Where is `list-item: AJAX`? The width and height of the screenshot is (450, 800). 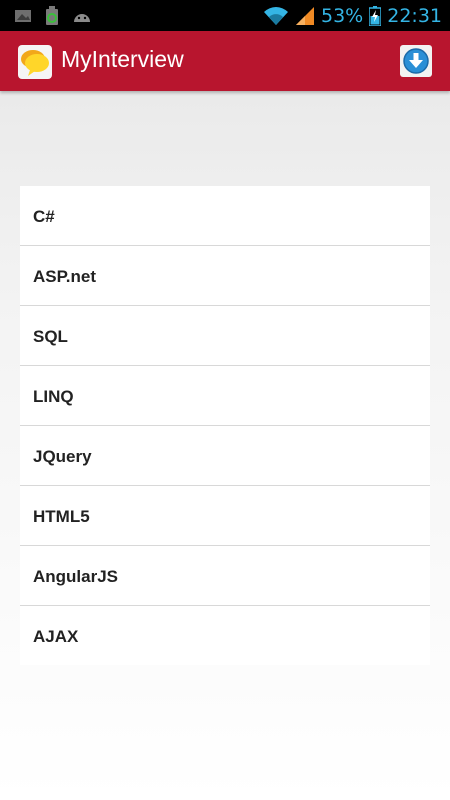 list-item: AJAX is located at coordinates (225, 635).